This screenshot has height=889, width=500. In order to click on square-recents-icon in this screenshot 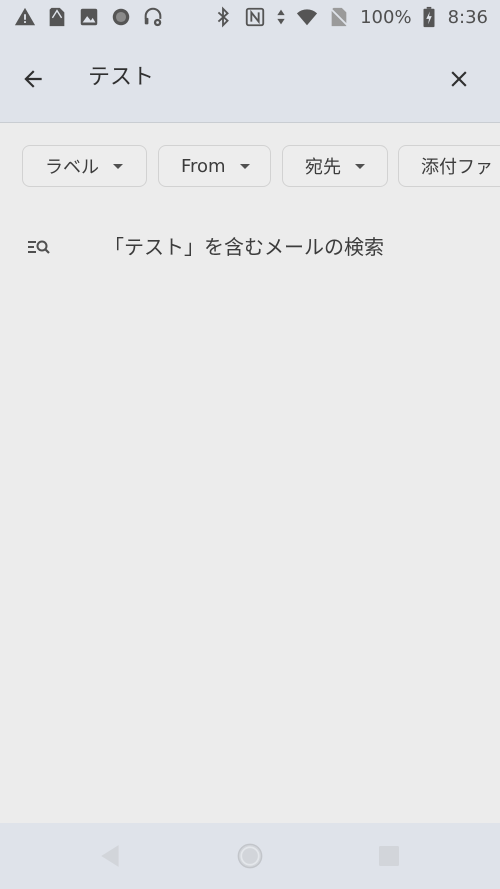, I will do `click(389, 856)`.